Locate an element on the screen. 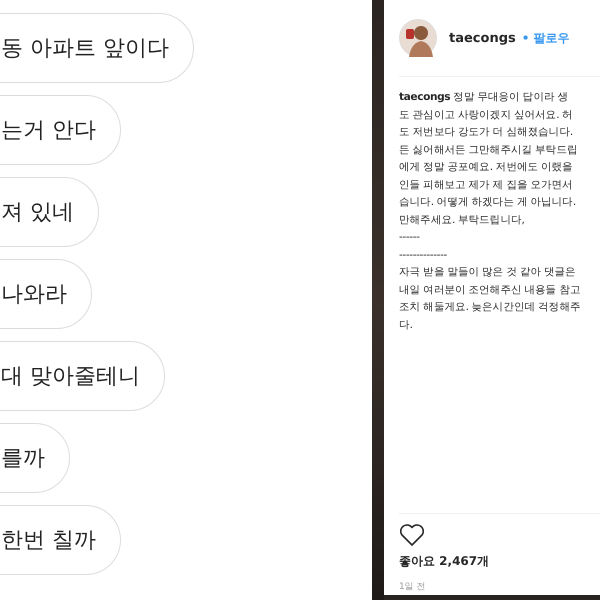 The height and width of the screenshot is (600, 600). caption-line: 조치 해둘게요. 늦은시간인데 걱정해주 is located at coordinates (489, 307).